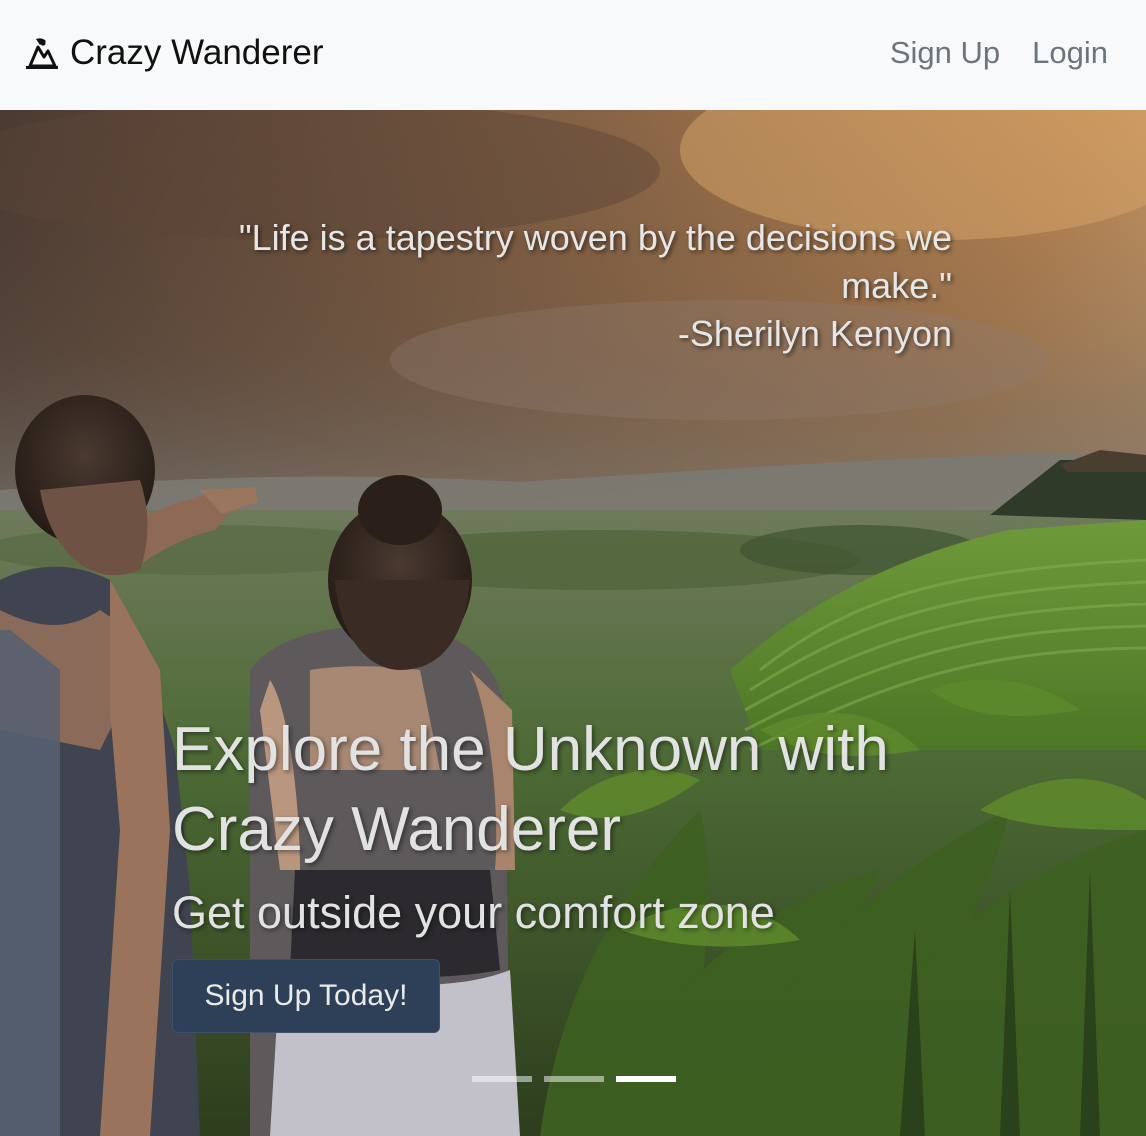  I want to click on nav-login-link: Login, so click(1070, 53).